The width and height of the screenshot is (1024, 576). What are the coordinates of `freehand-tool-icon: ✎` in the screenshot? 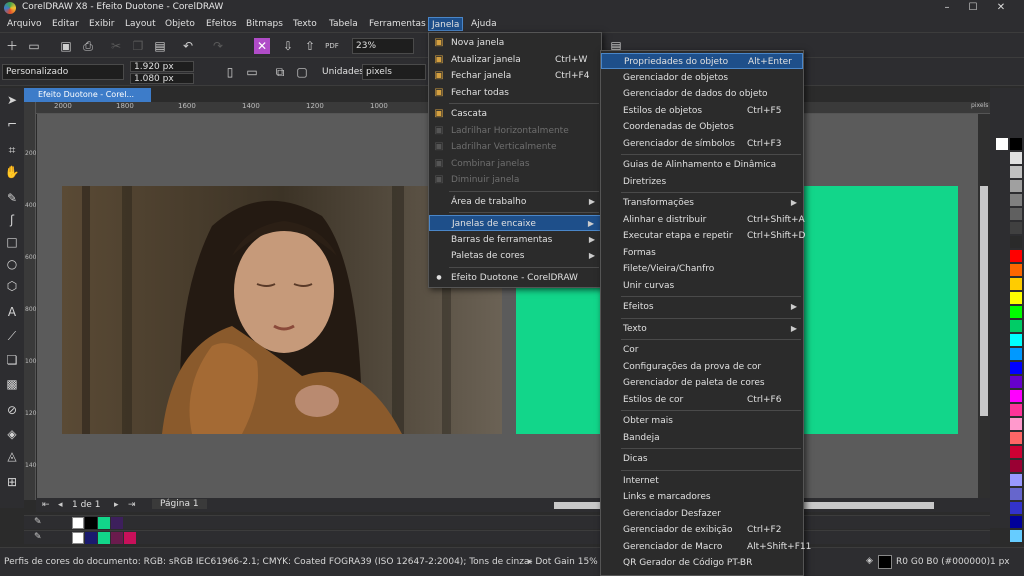 It's located at (12, 198).